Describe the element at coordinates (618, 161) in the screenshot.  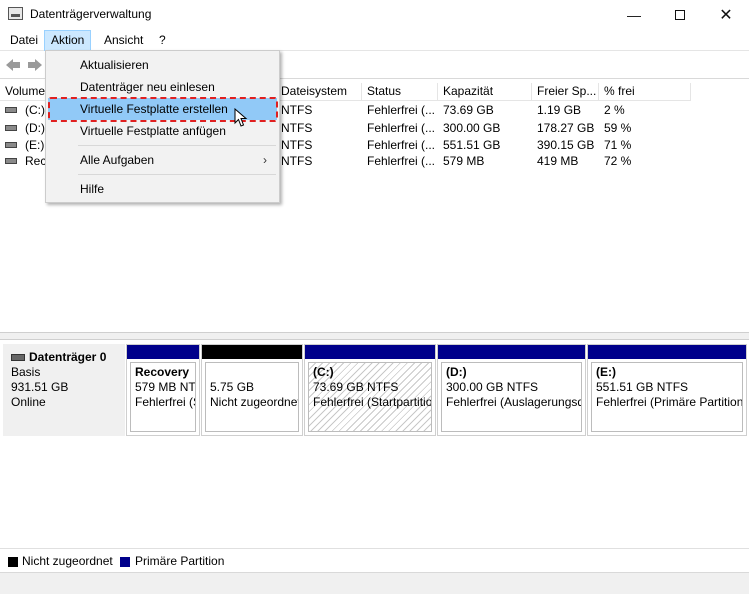
I see `cell-prozent-frei: 72 %` at that location.